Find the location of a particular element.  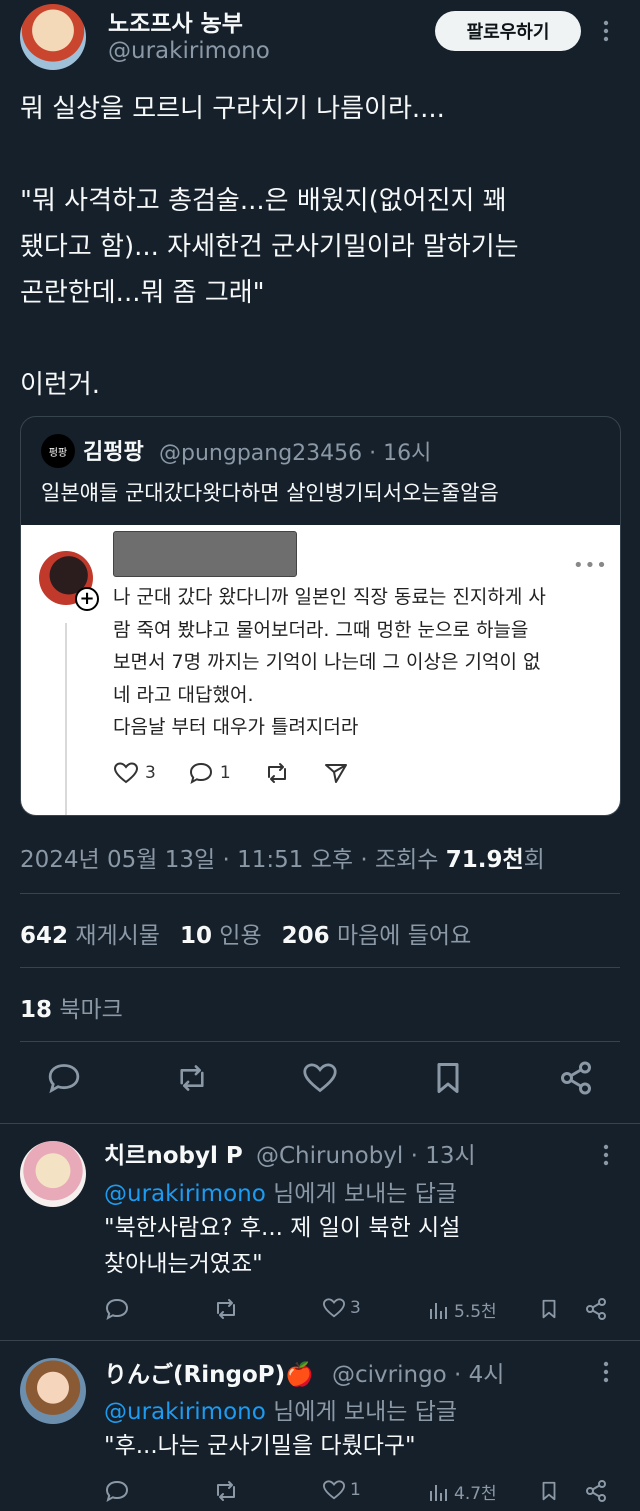

reply-actions: 3 5.5천 is located at coordinates (364, 1312).